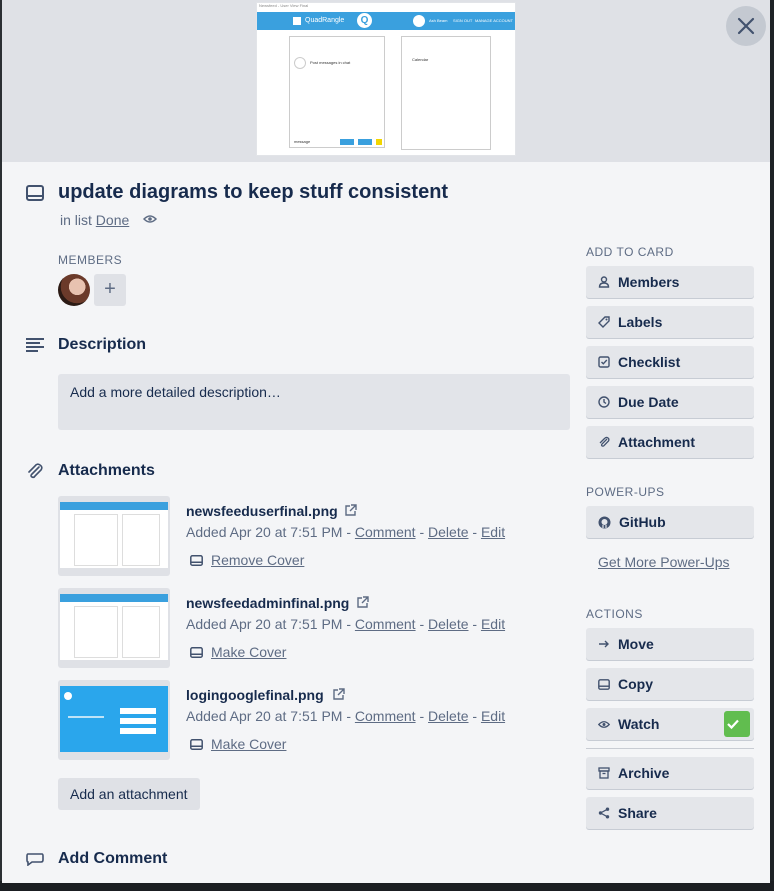 The image size is (774, 891). I want to click on remove-cover-label: Remove Cover, so click(258, 560).